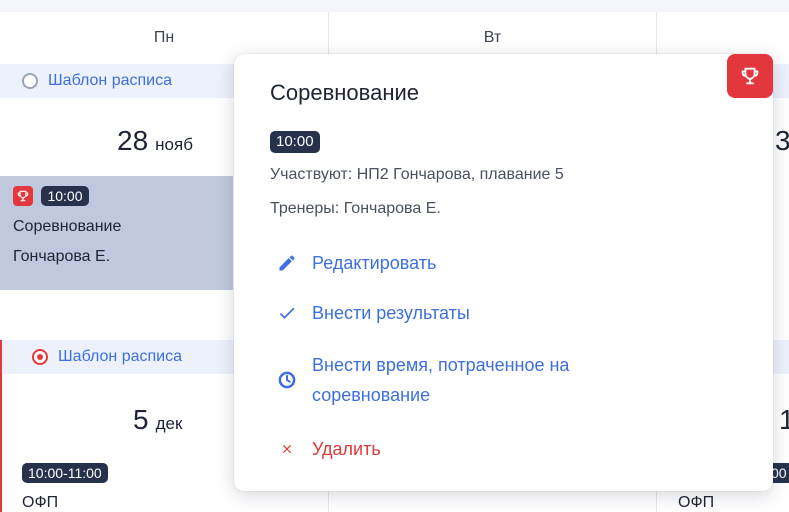 This screenshot has width=789, height=512. I want to click on date-cell-wednesday-week1: 3, so click(782, 141).